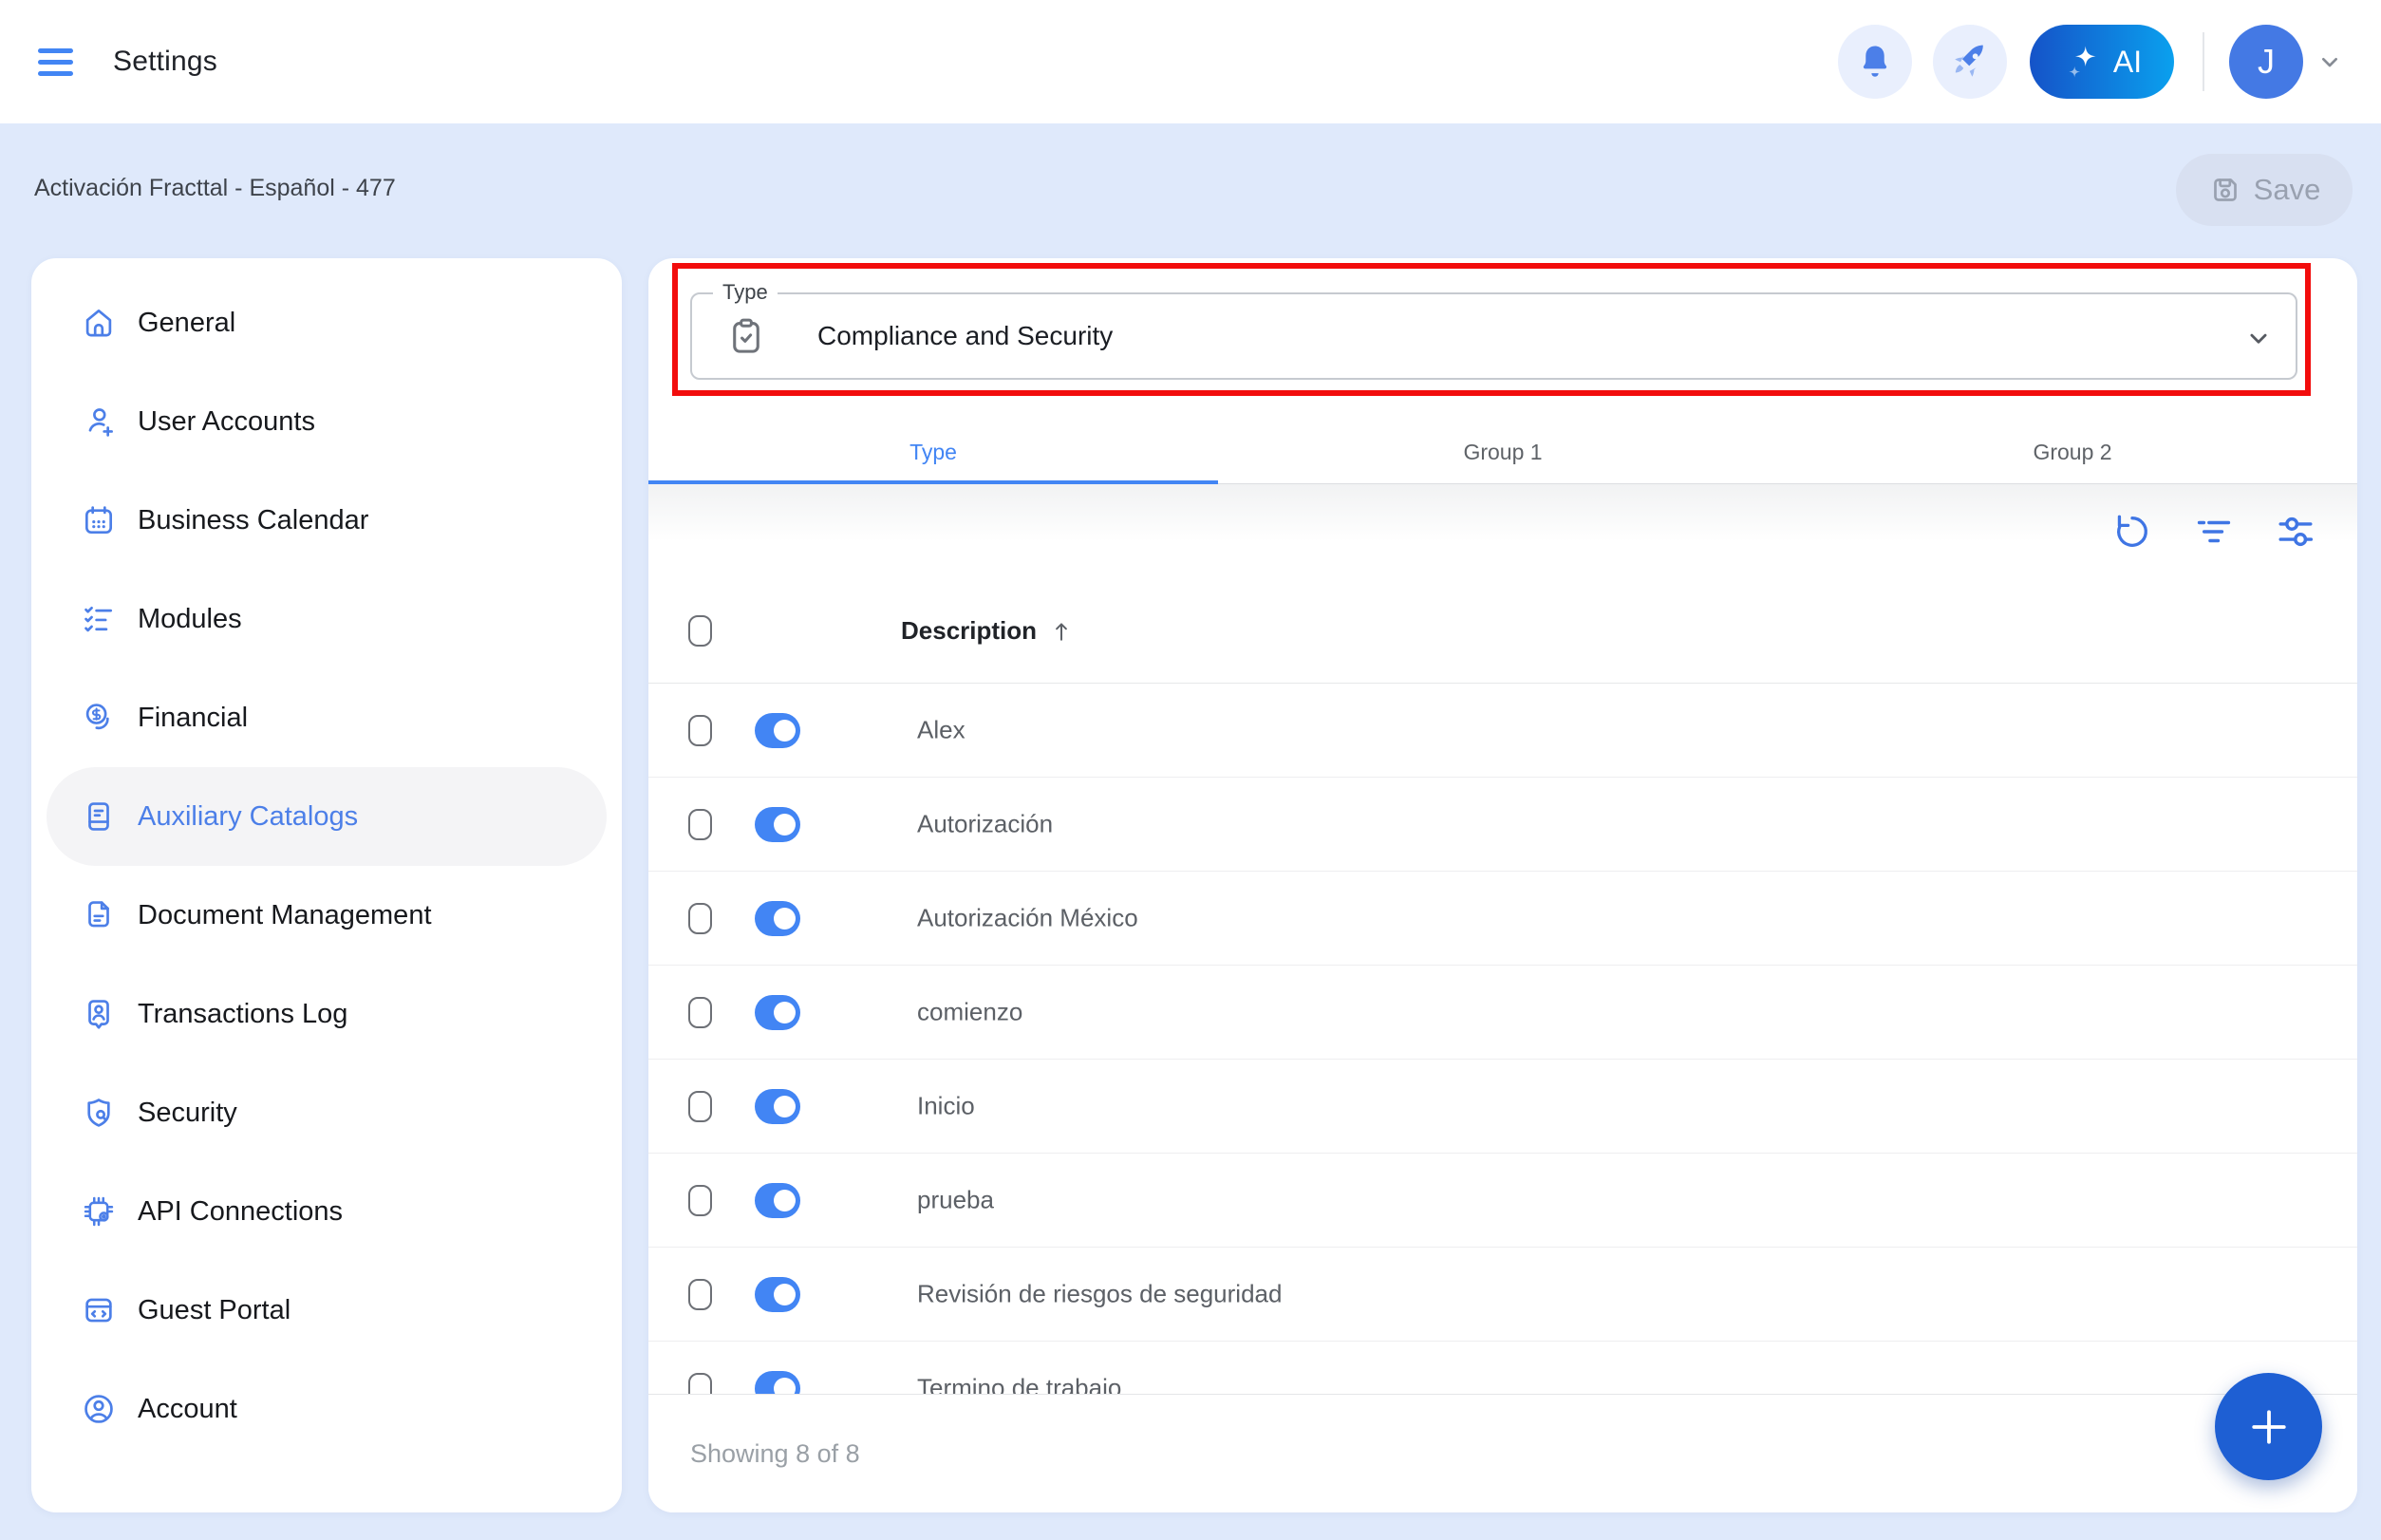 The width and height of the screenshot is (2381, 1540). I want to click on avatar: J, so click(2266, 62).